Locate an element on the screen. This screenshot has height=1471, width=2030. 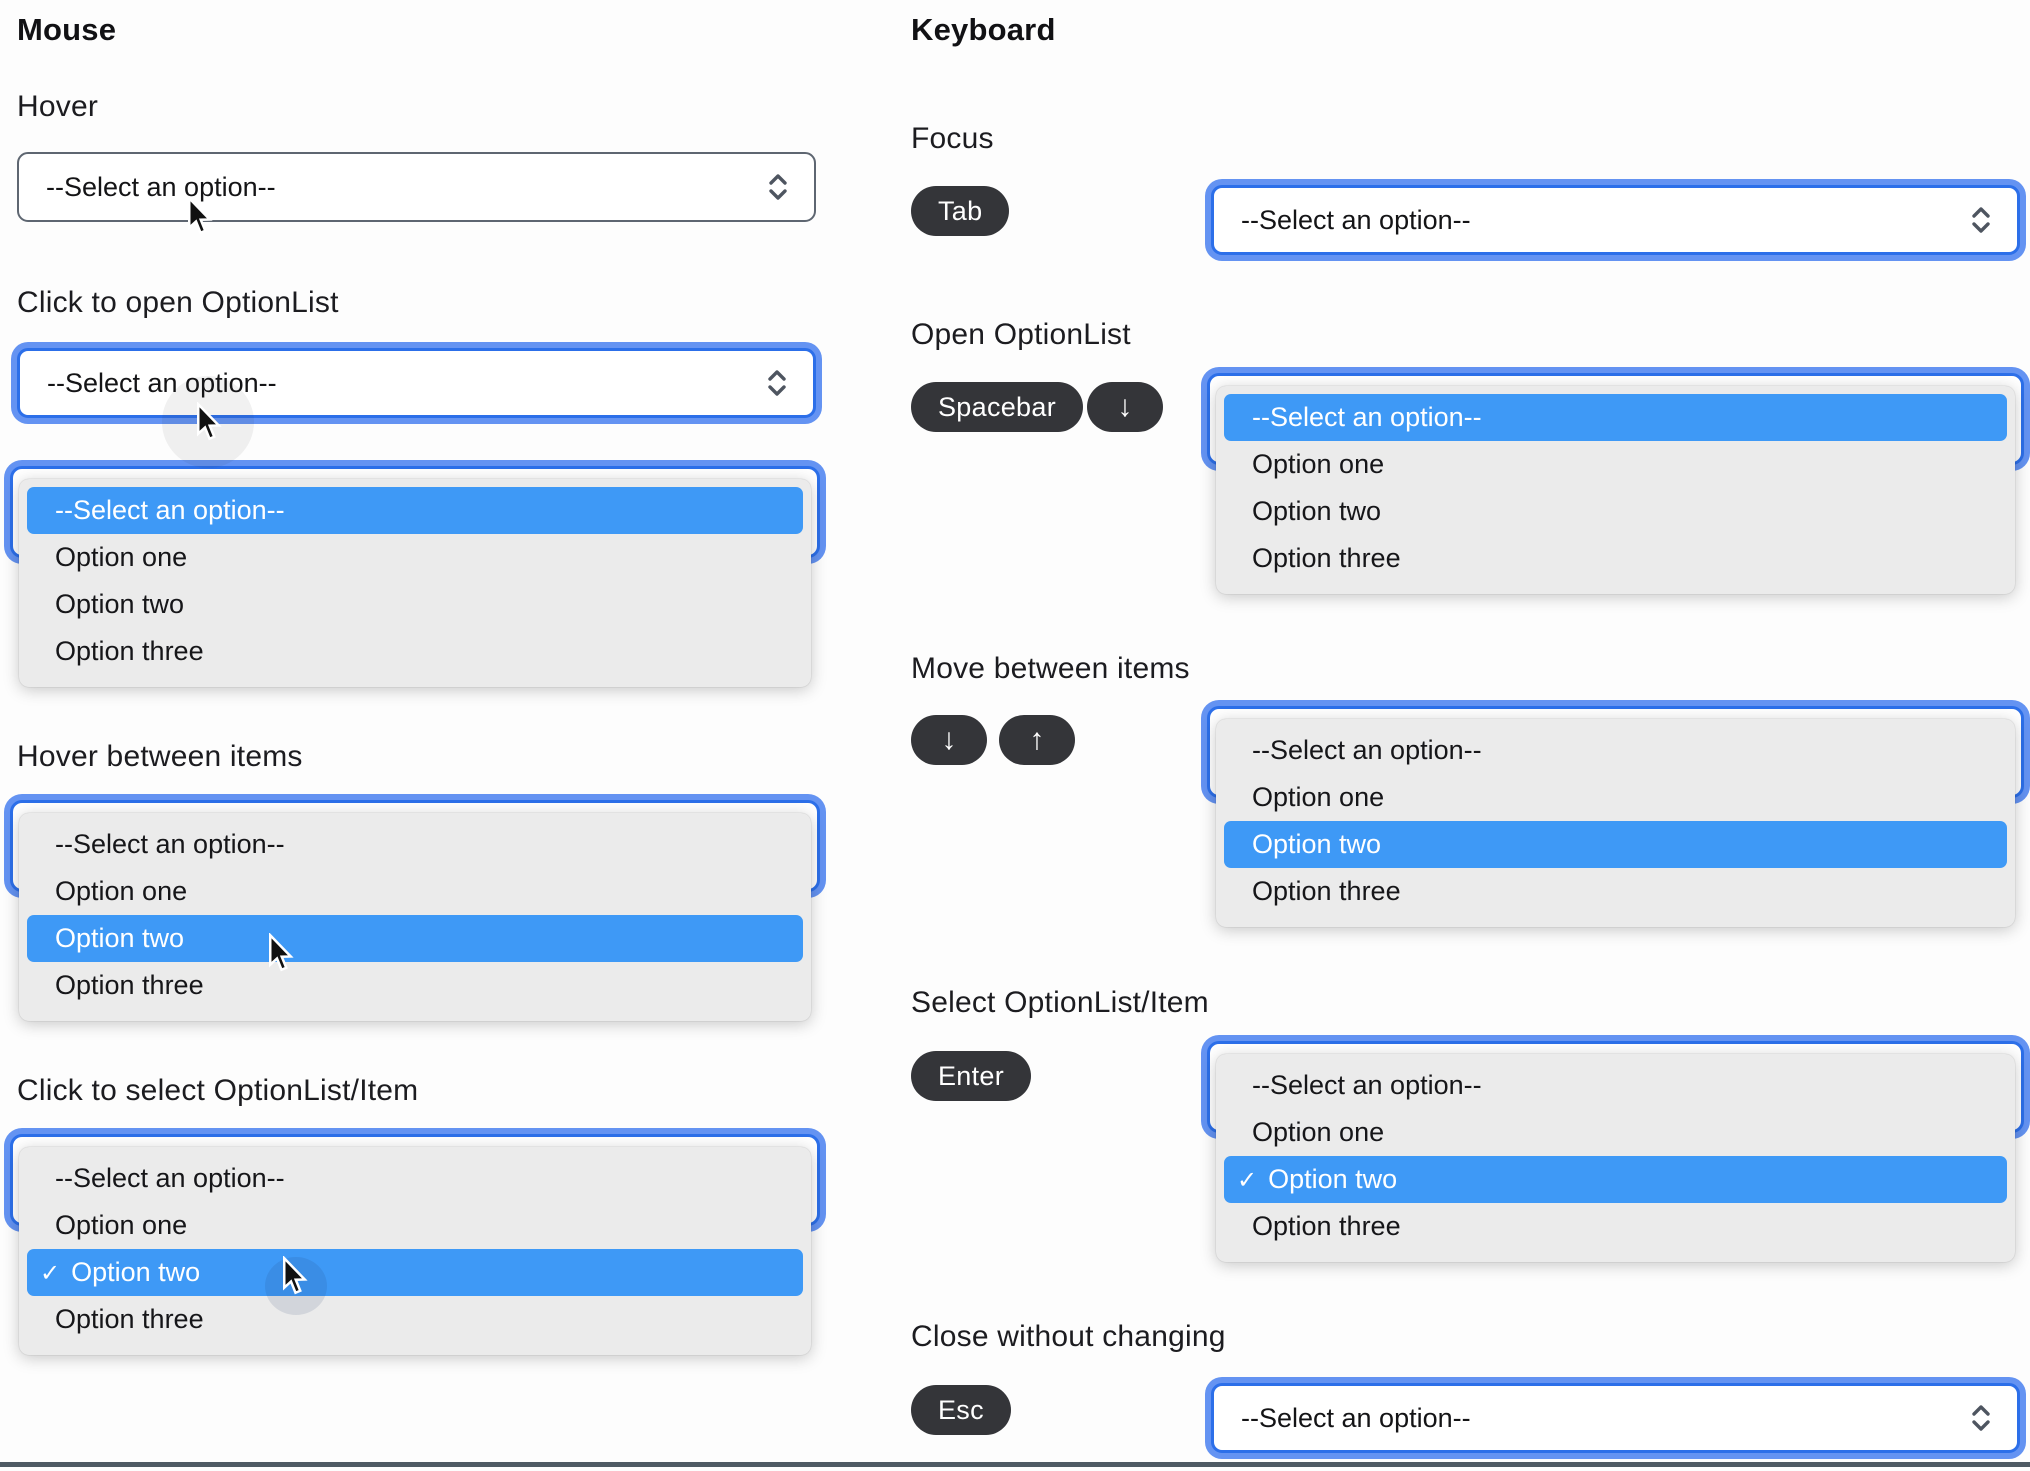
section-title-hover-items: Hover between items is located at coordinates (160, 756).